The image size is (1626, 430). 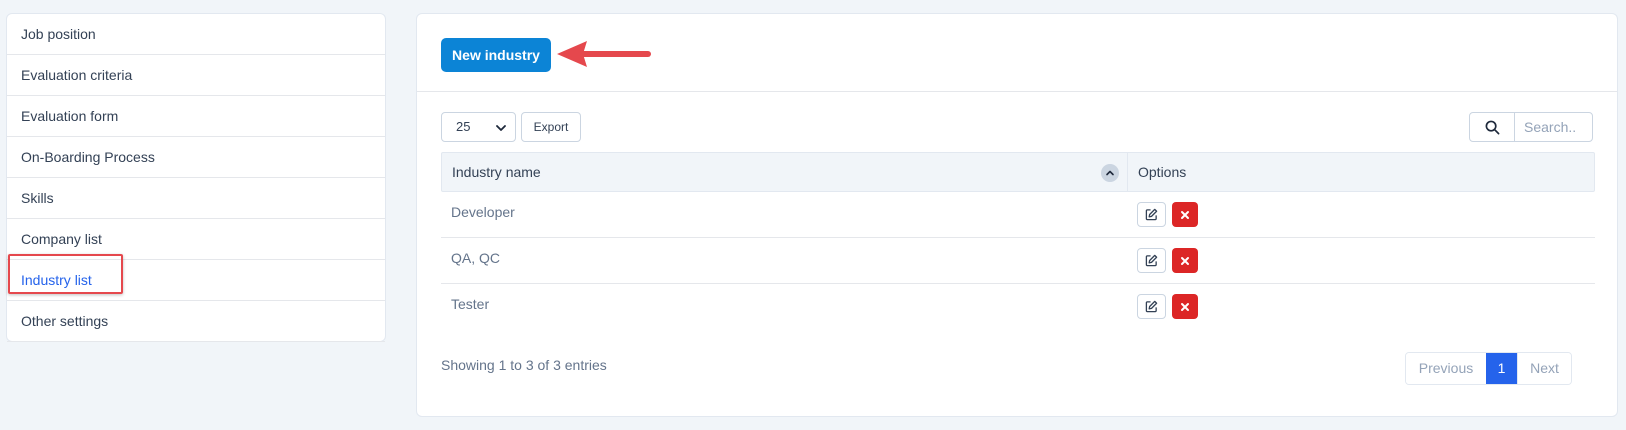 What do you see at coordinates (501, 128) in the screenshot?
I see `chevron-down-icon` at bounding box center [501, 128].